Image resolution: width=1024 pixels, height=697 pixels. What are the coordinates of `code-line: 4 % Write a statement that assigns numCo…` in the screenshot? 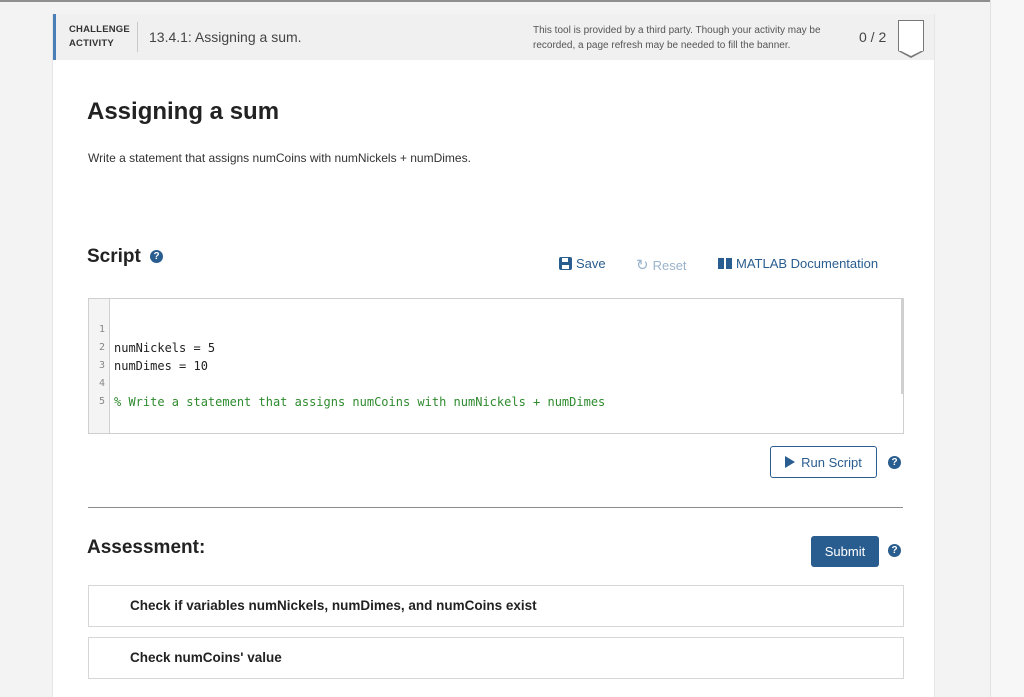 It's located at (496, 383).